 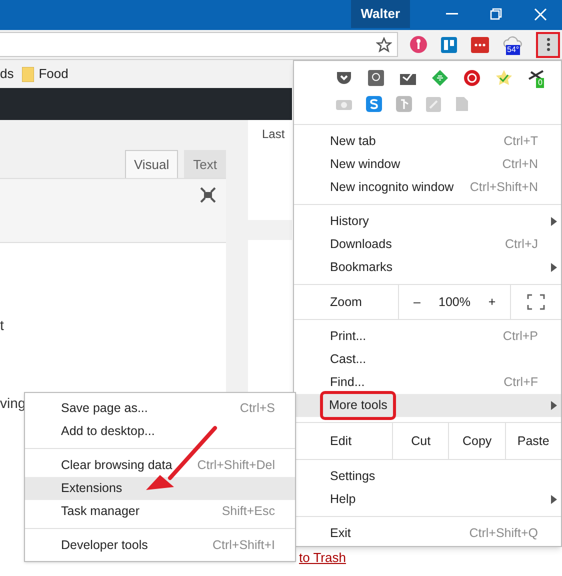 I want to click on minimize-icon, so click(x=452, y=14).